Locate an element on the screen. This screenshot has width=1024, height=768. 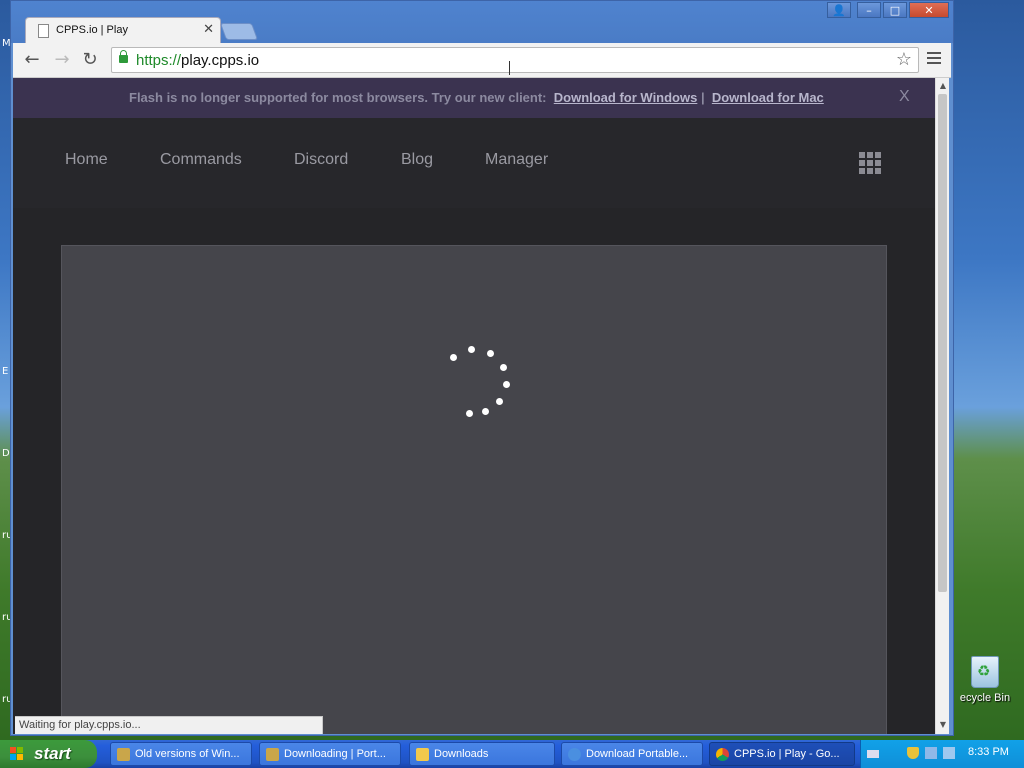
back-button: ← is located at coordinates (32, 60).